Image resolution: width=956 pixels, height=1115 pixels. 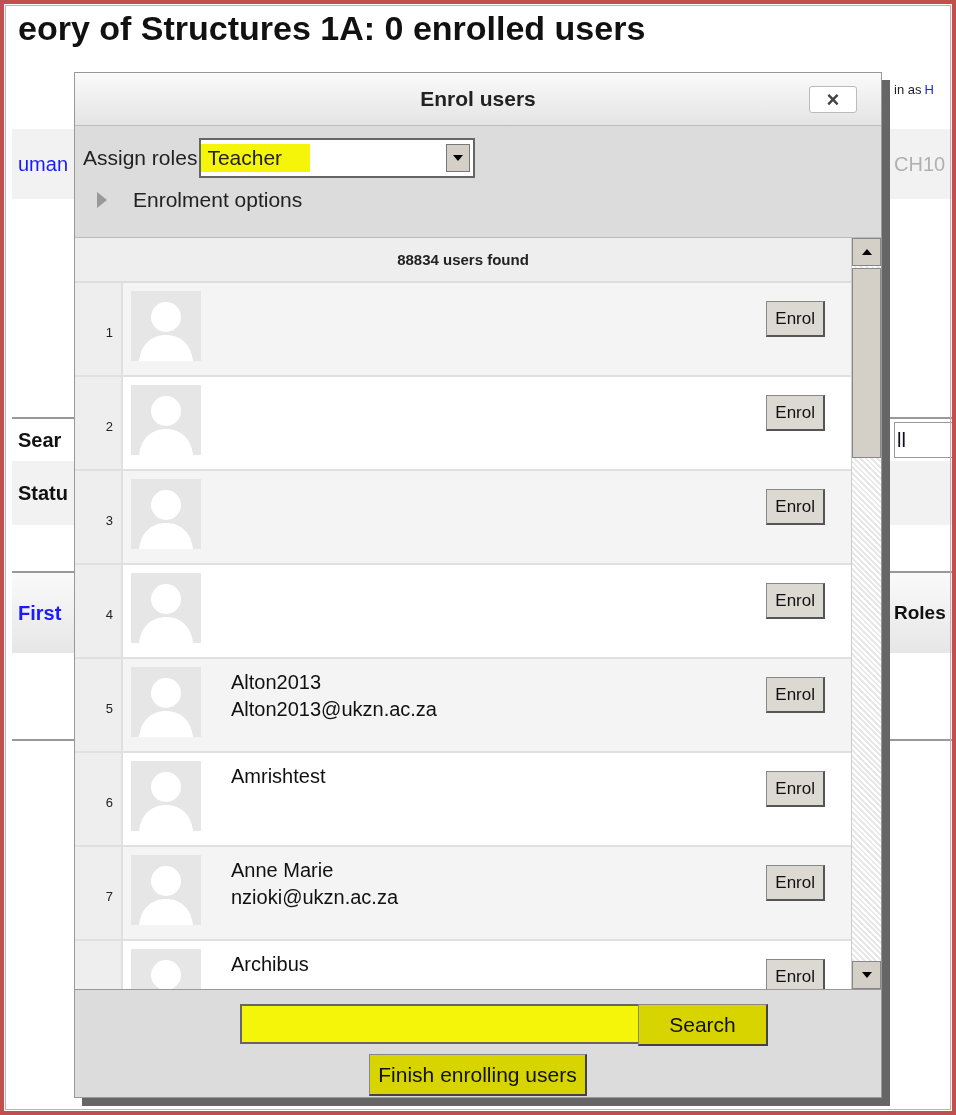 I want to click on down-arrow-icon, so click(x=866, y=975).